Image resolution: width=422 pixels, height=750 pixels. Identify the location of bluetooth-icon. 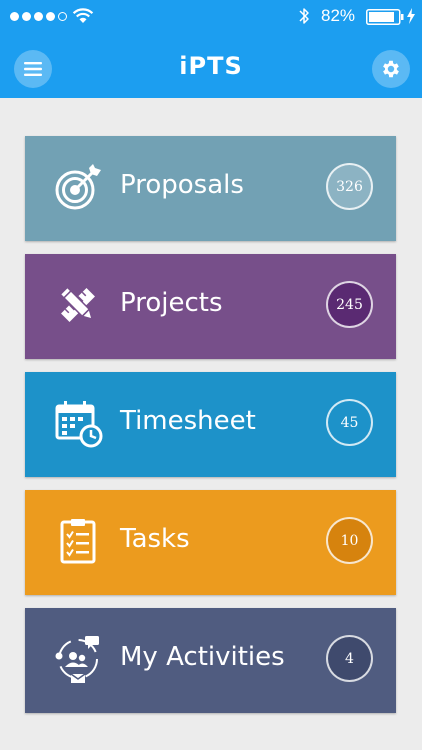
(304, 16).